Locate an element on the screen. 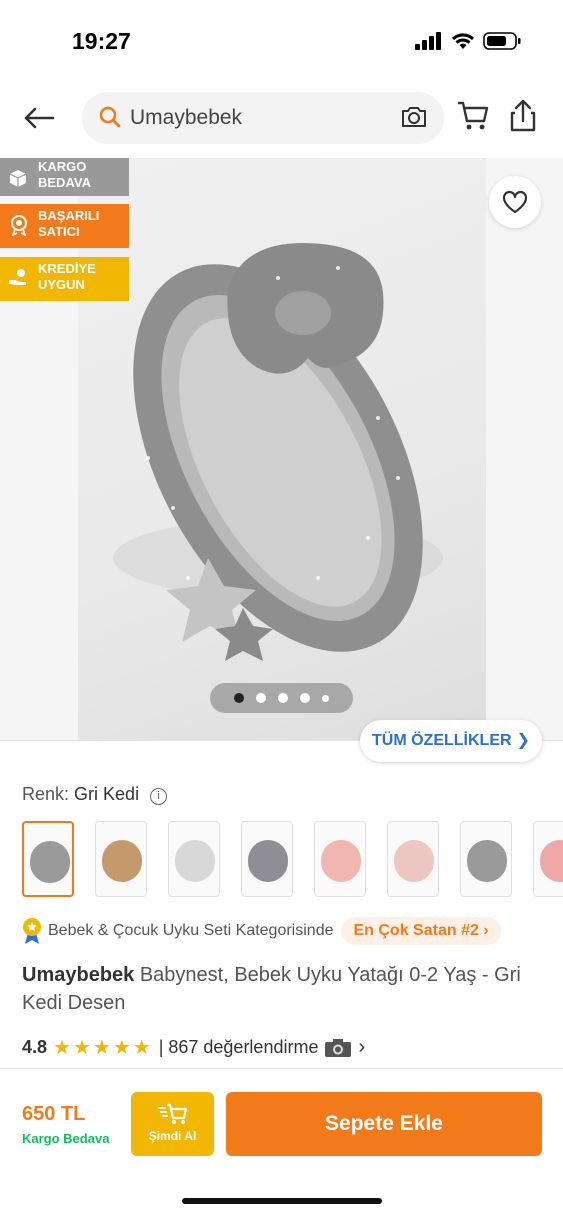 Image resolution: width=563 pixels, height=1219 pixels. medal-icon is located at coordinates (32, 931).